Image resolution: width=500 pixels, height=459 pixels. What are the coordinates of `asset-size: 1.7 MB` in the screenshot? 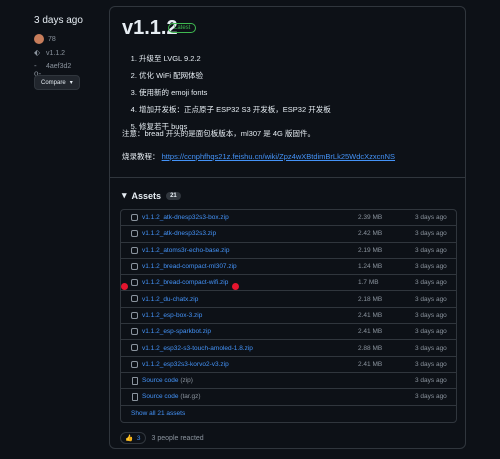 It's located at (368, 283).